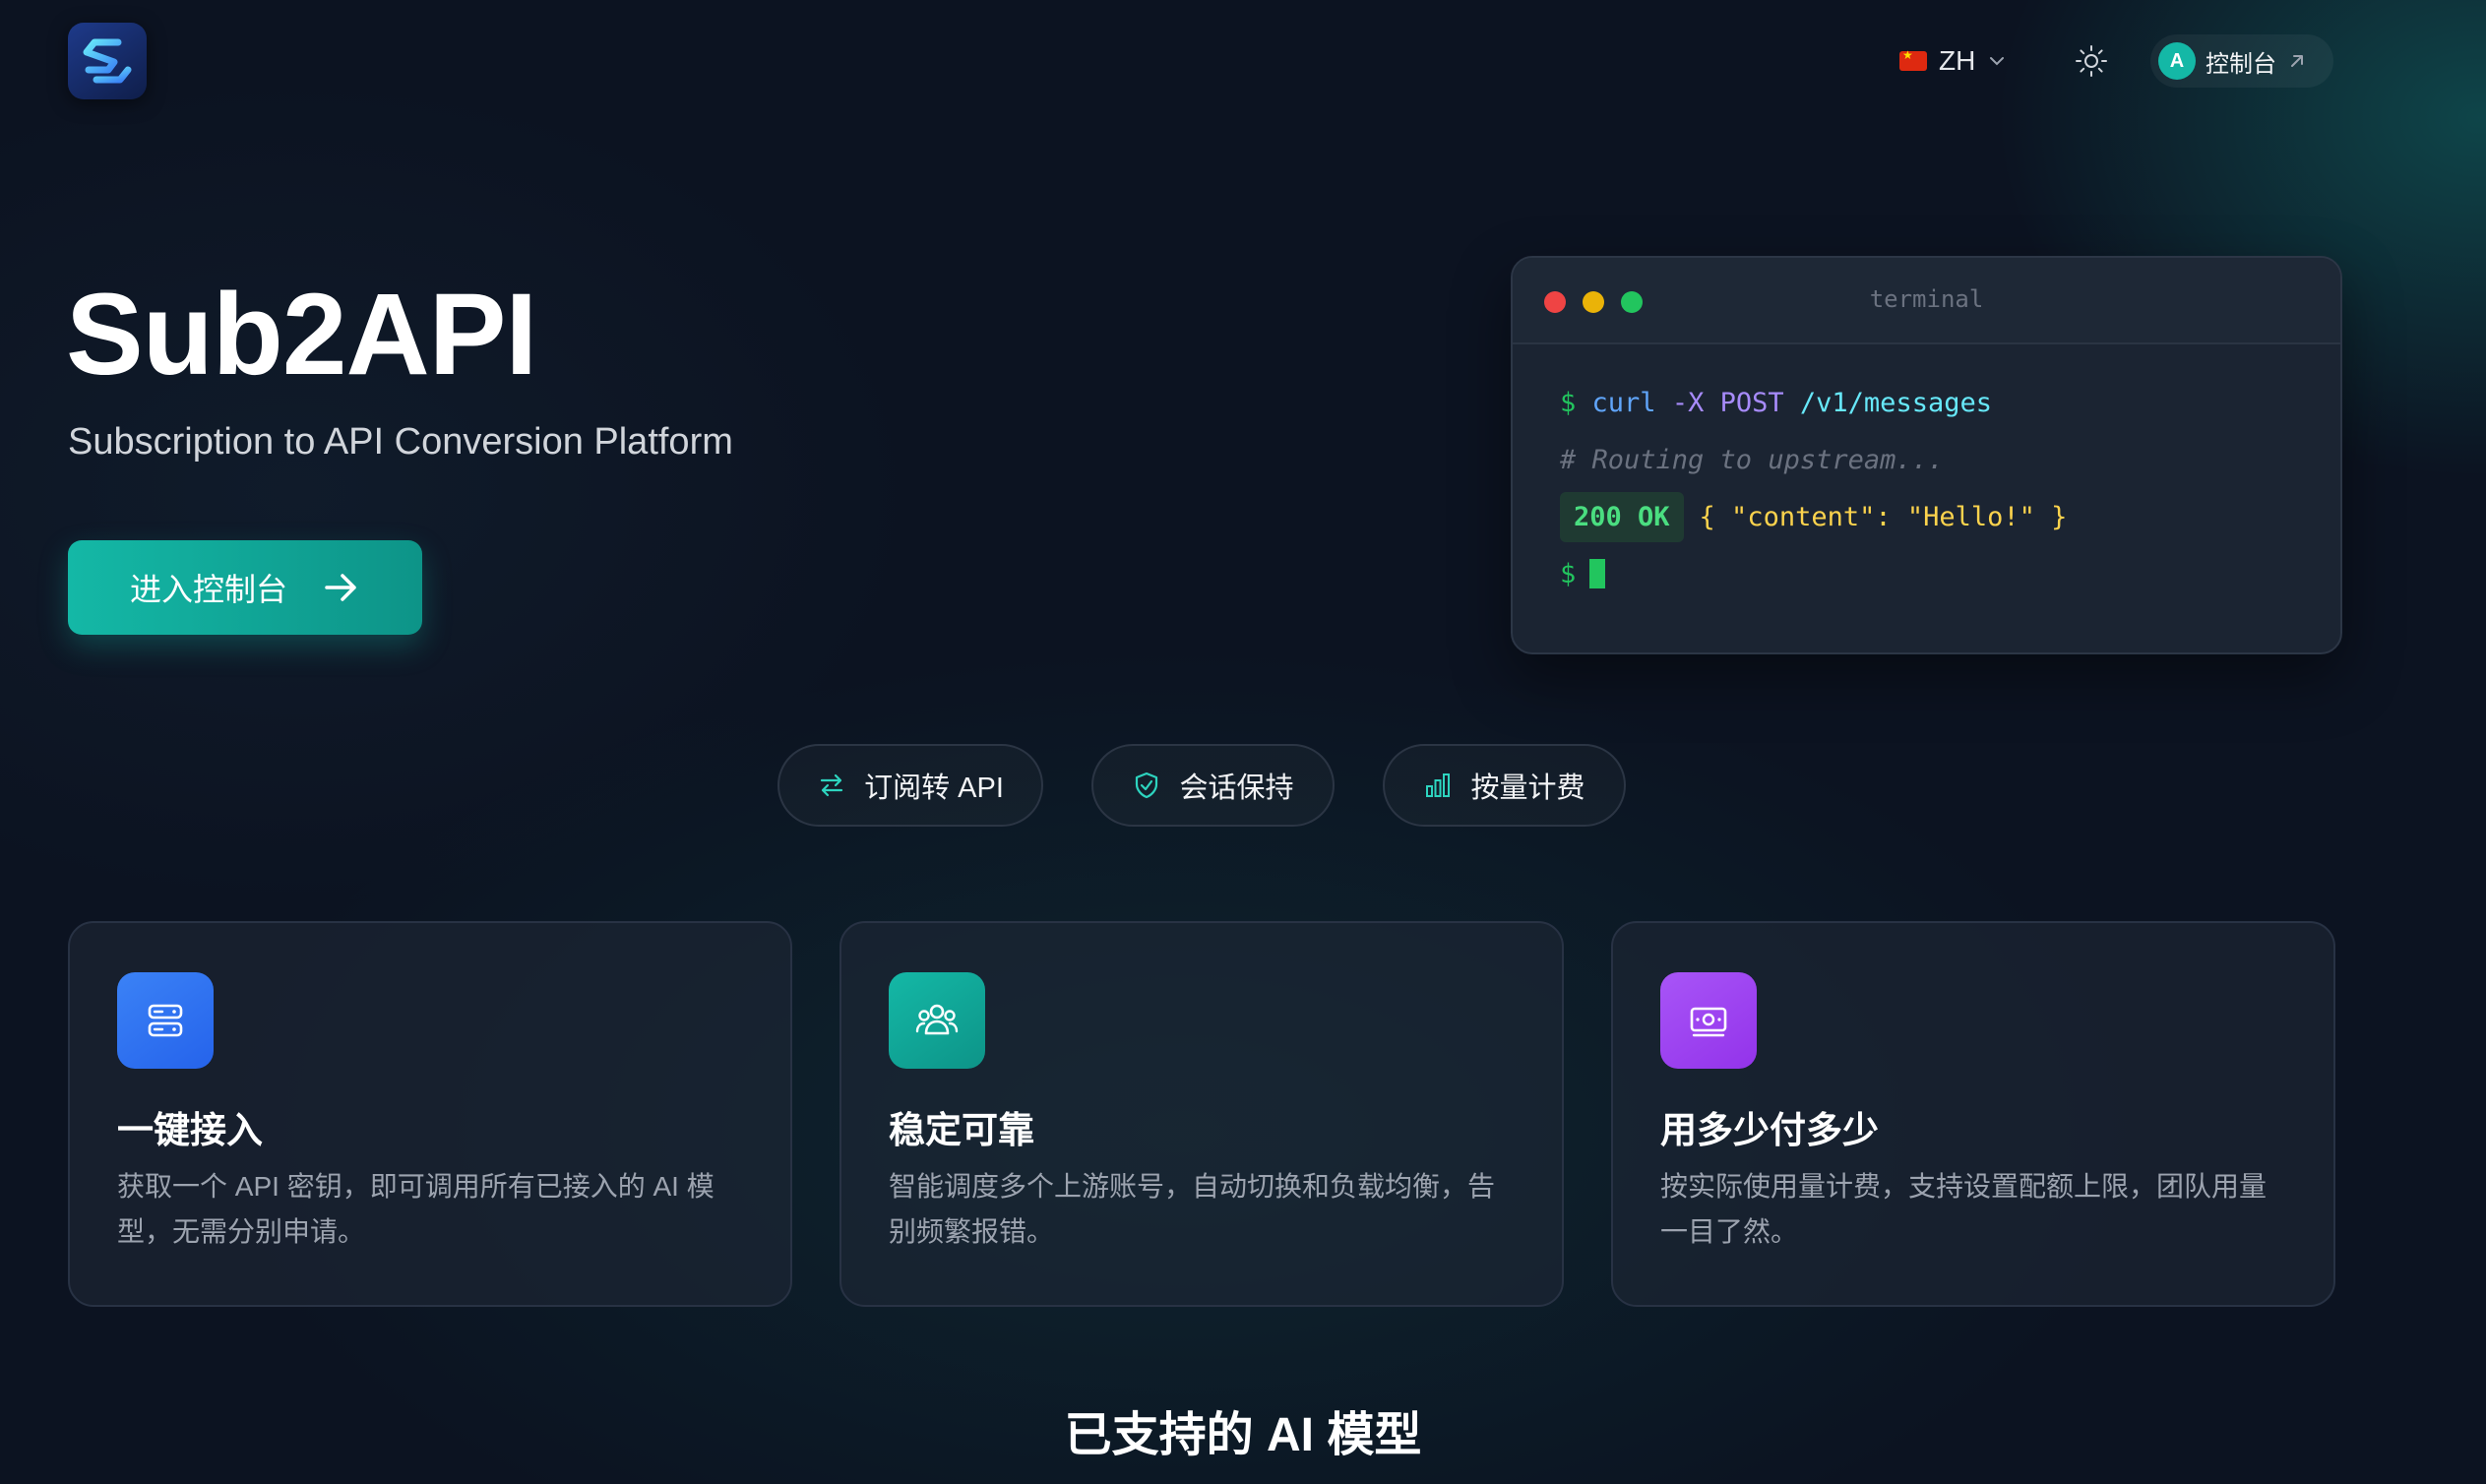 This screenshot has height=1484, width=2486. What do you see at coordinates (1243, 1435) in the screenshot?
I see `section-title: 已支持的 AI 模型` at bounding box center [1243, 1435].